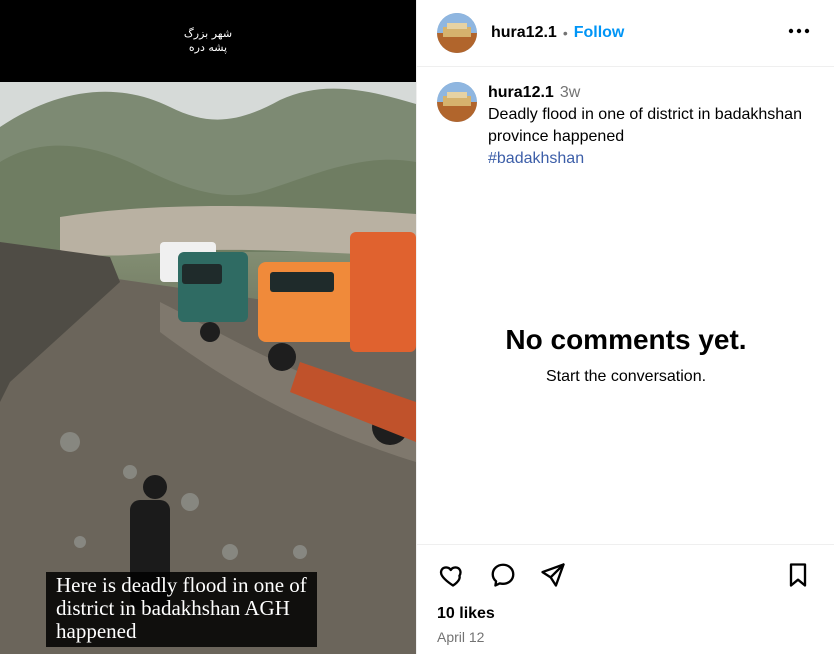 This screenshot has height=655, width=834. I want to click on bookmark-icon, so click(798, 577).